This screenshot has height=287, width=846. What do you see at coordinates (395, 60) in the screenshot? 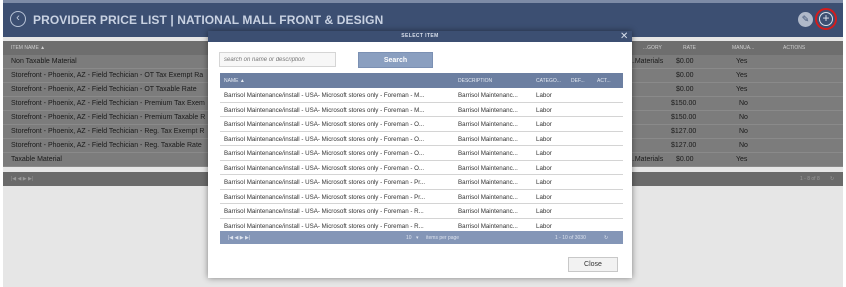
I see `search-button: Search` at bounding box center [395, 60].